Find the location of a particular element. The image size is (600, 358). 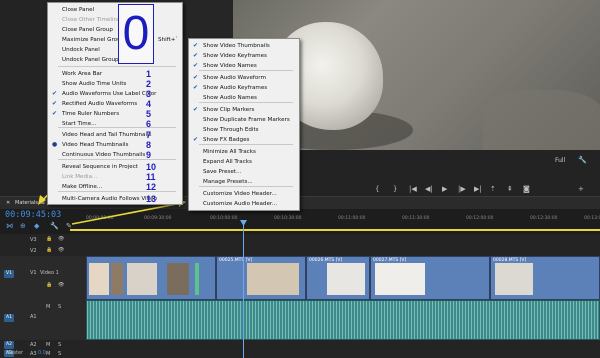

menu-item: Expand All Tracks is located at coordinates (243, 162).